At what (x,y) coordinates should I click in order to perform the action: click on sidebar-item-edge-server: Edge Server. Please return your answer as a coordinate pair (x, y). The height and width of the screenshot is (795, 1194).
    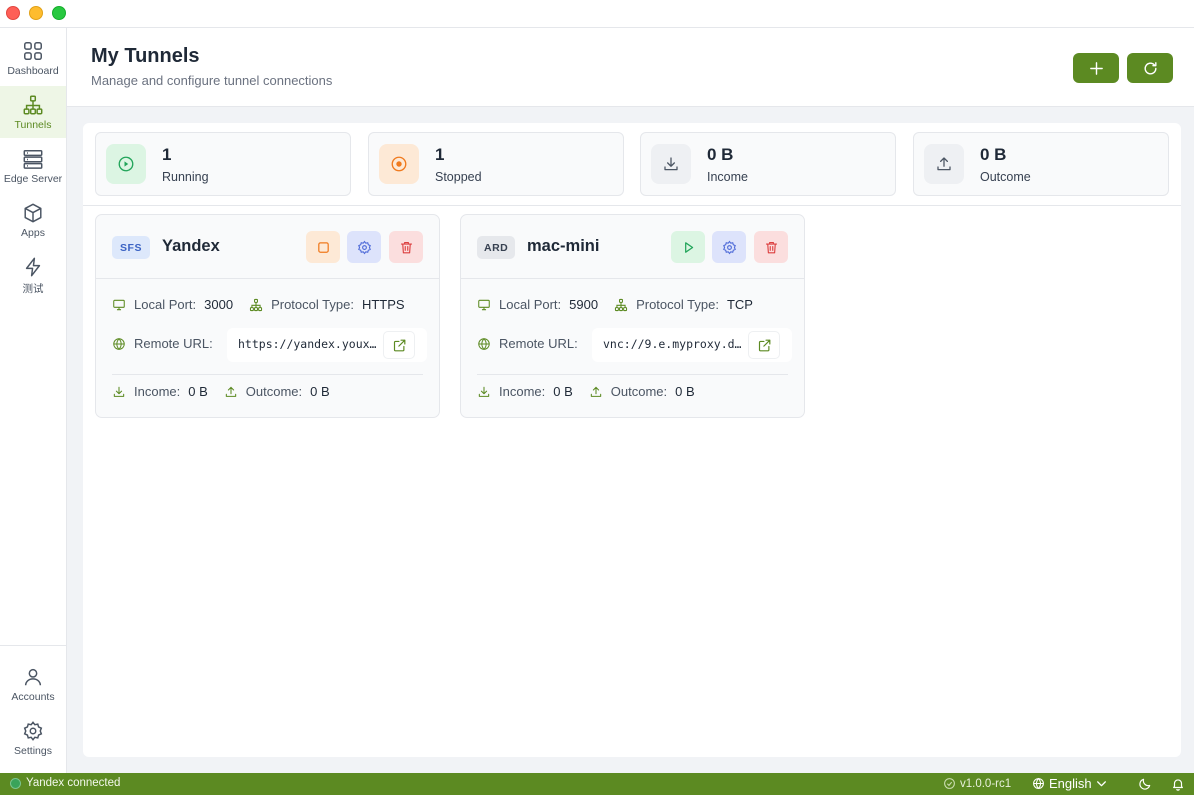
    Looking at the image, I should click on (33, 166).